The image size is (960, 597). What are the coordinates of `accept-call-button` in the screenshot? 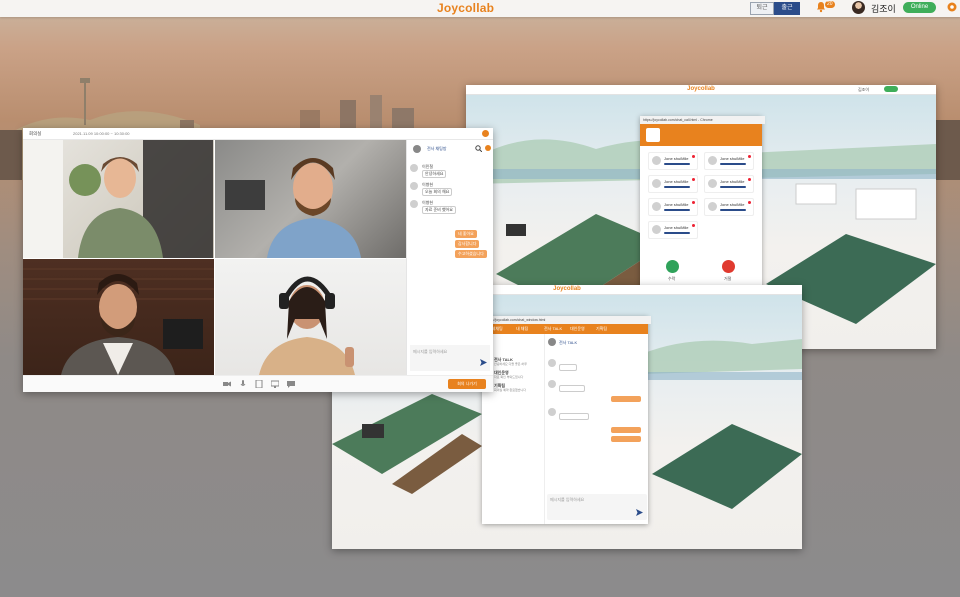 It's located at (672, 266).